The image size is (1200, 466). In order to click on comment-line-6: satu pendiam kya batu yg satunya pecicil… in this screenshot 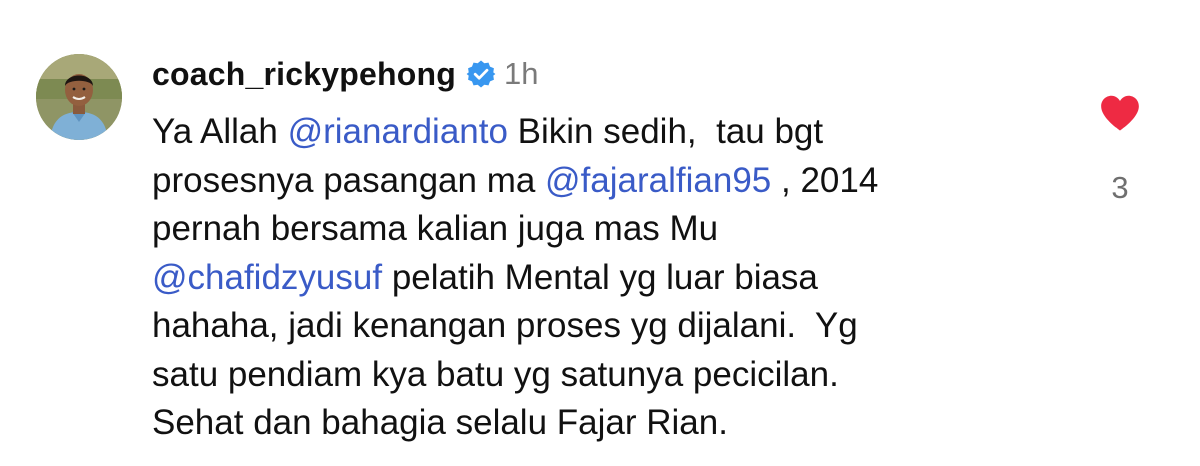, I will do `click(495, 374)`.